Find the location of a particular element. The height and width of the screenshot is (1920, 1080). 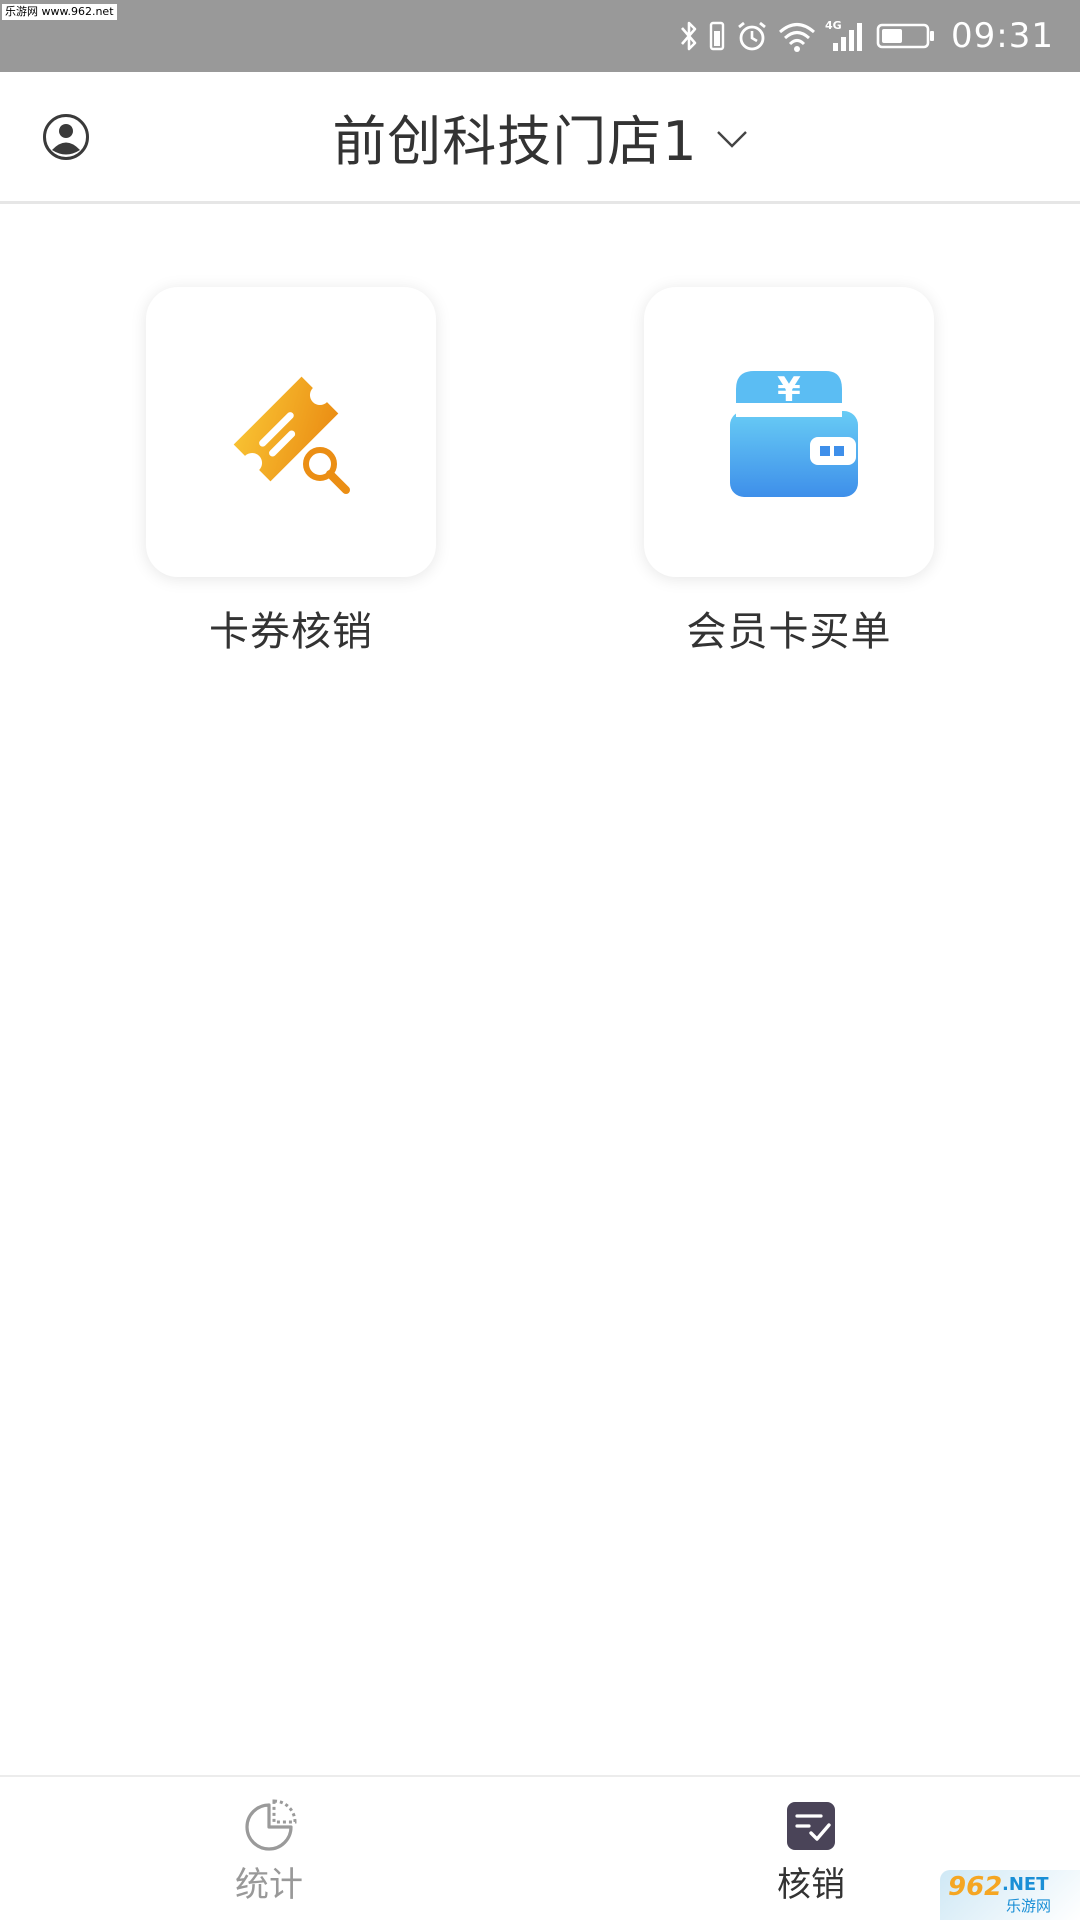

alarm-icon is located at coordinates (752, 36).